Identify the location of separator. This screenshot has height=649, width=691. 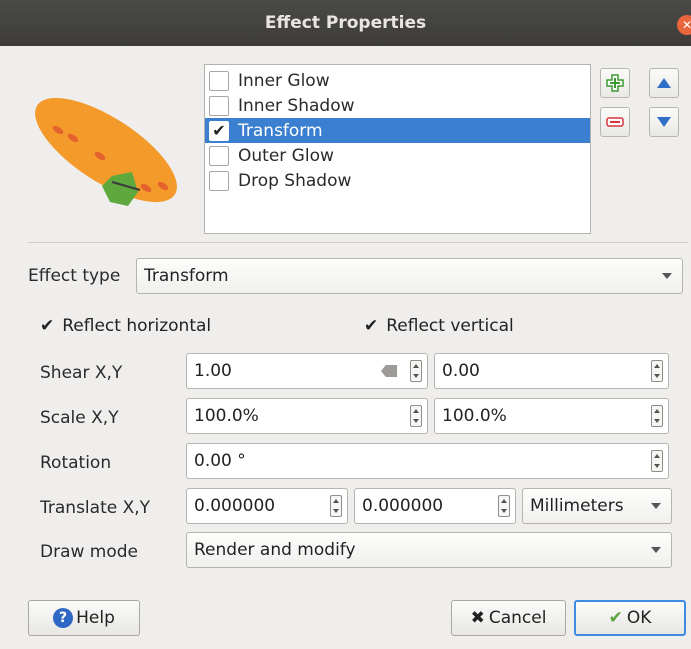
(358, 242).